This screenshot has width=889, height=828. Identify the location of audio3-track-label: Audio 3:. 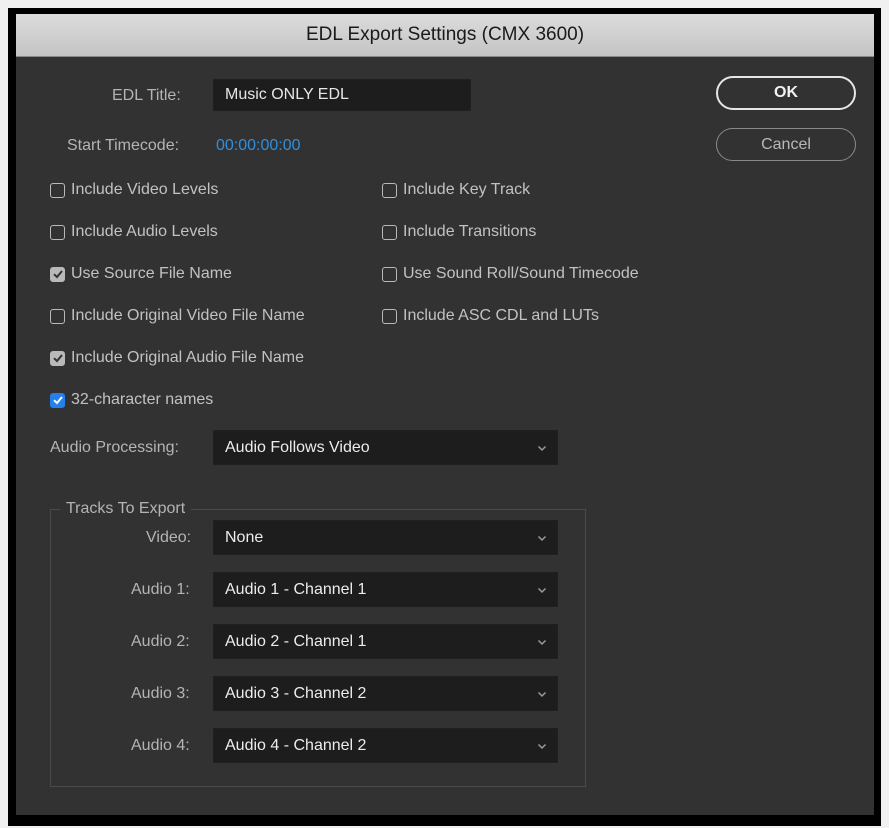
(160, 693).